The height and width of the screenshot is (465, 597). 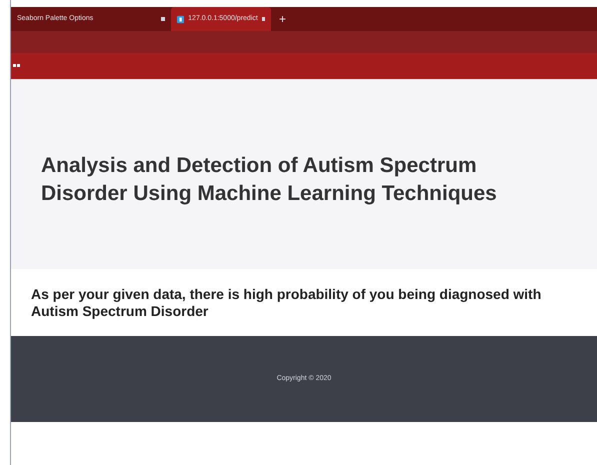 I want to click on new-tab-button: +, so click(x=282, y=19).